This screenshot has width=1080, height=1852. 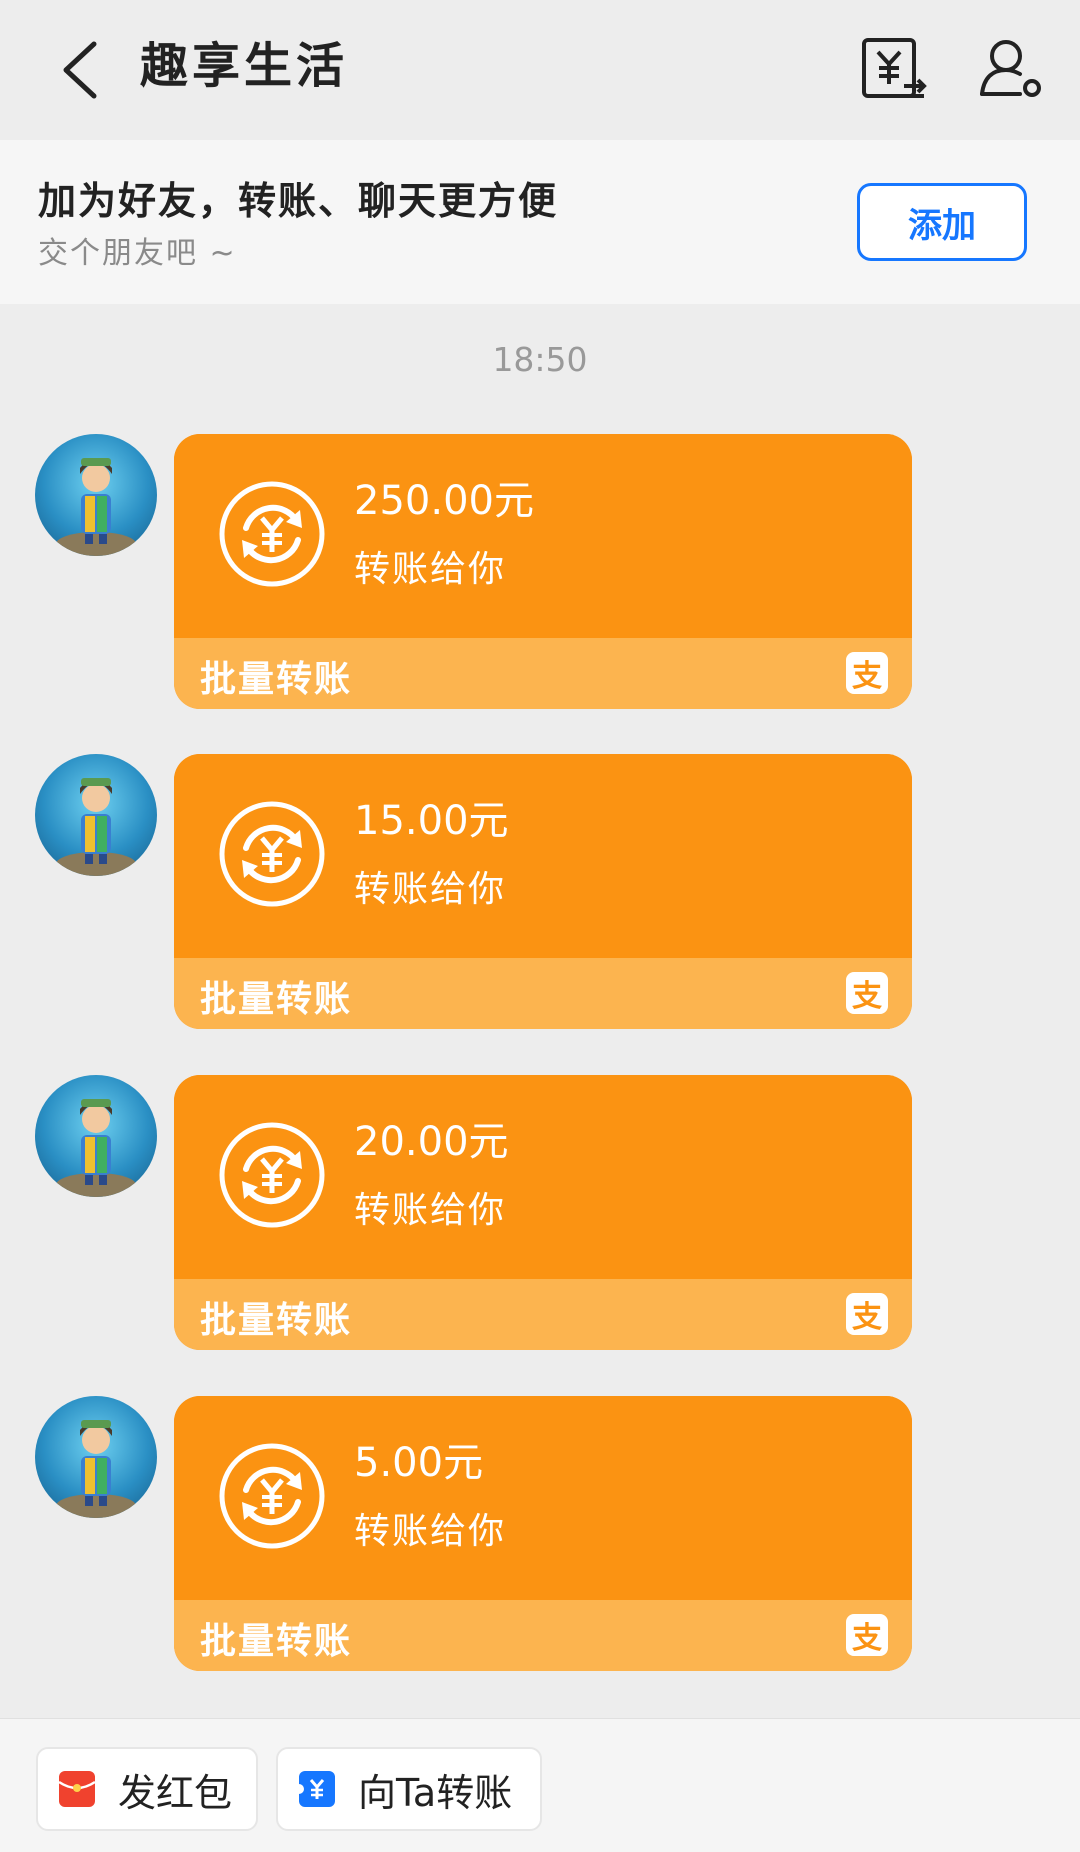 I want to click on transfer-message: 5.00元 转账给你 批量转账 支, so click(x=540, y=1533).